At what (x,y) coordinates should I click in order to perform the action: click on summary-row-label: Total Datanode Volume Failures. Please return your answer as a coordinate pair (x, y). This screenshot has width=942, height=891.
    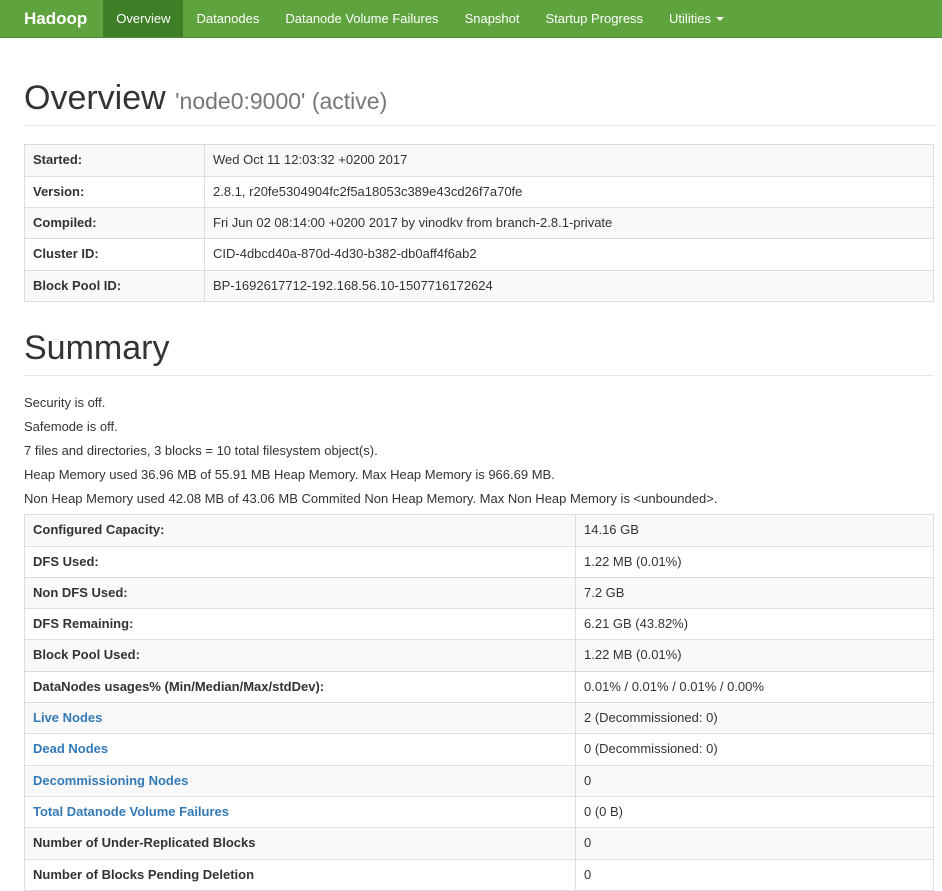
    Looking at the image, I should click on (300, 812).